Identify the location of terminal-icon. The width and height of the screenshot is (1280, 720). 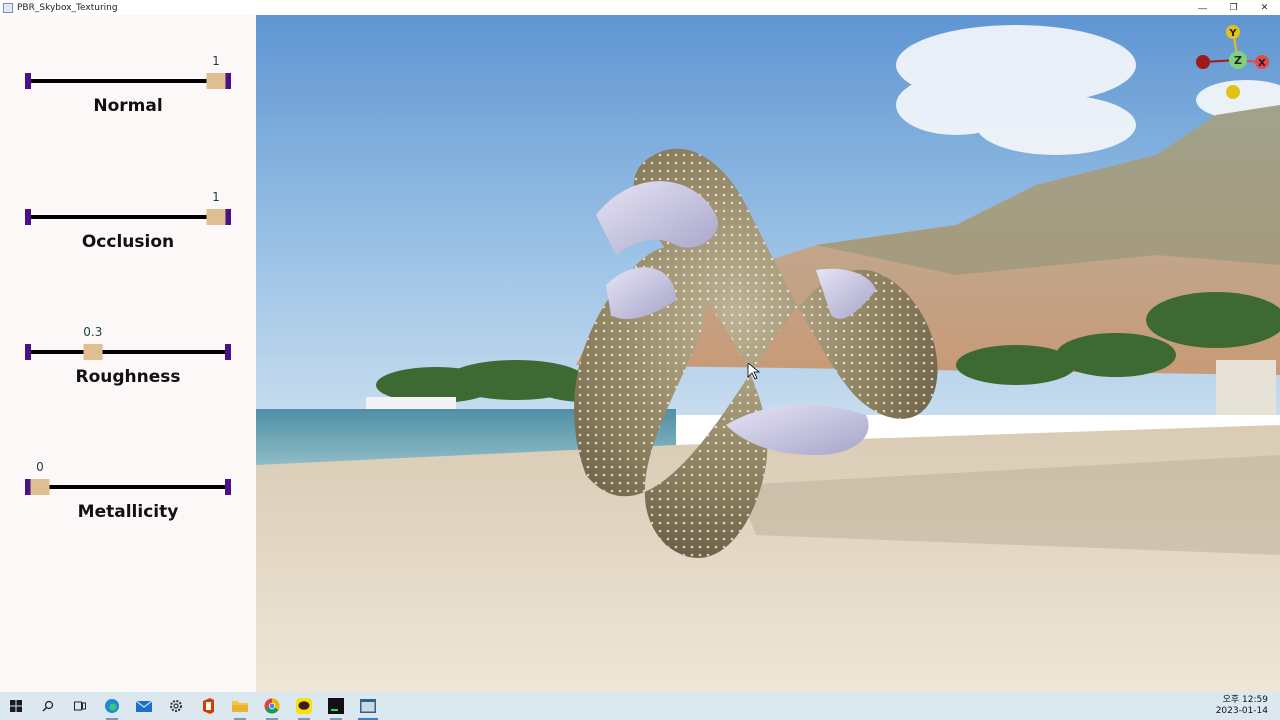
(336, 706).